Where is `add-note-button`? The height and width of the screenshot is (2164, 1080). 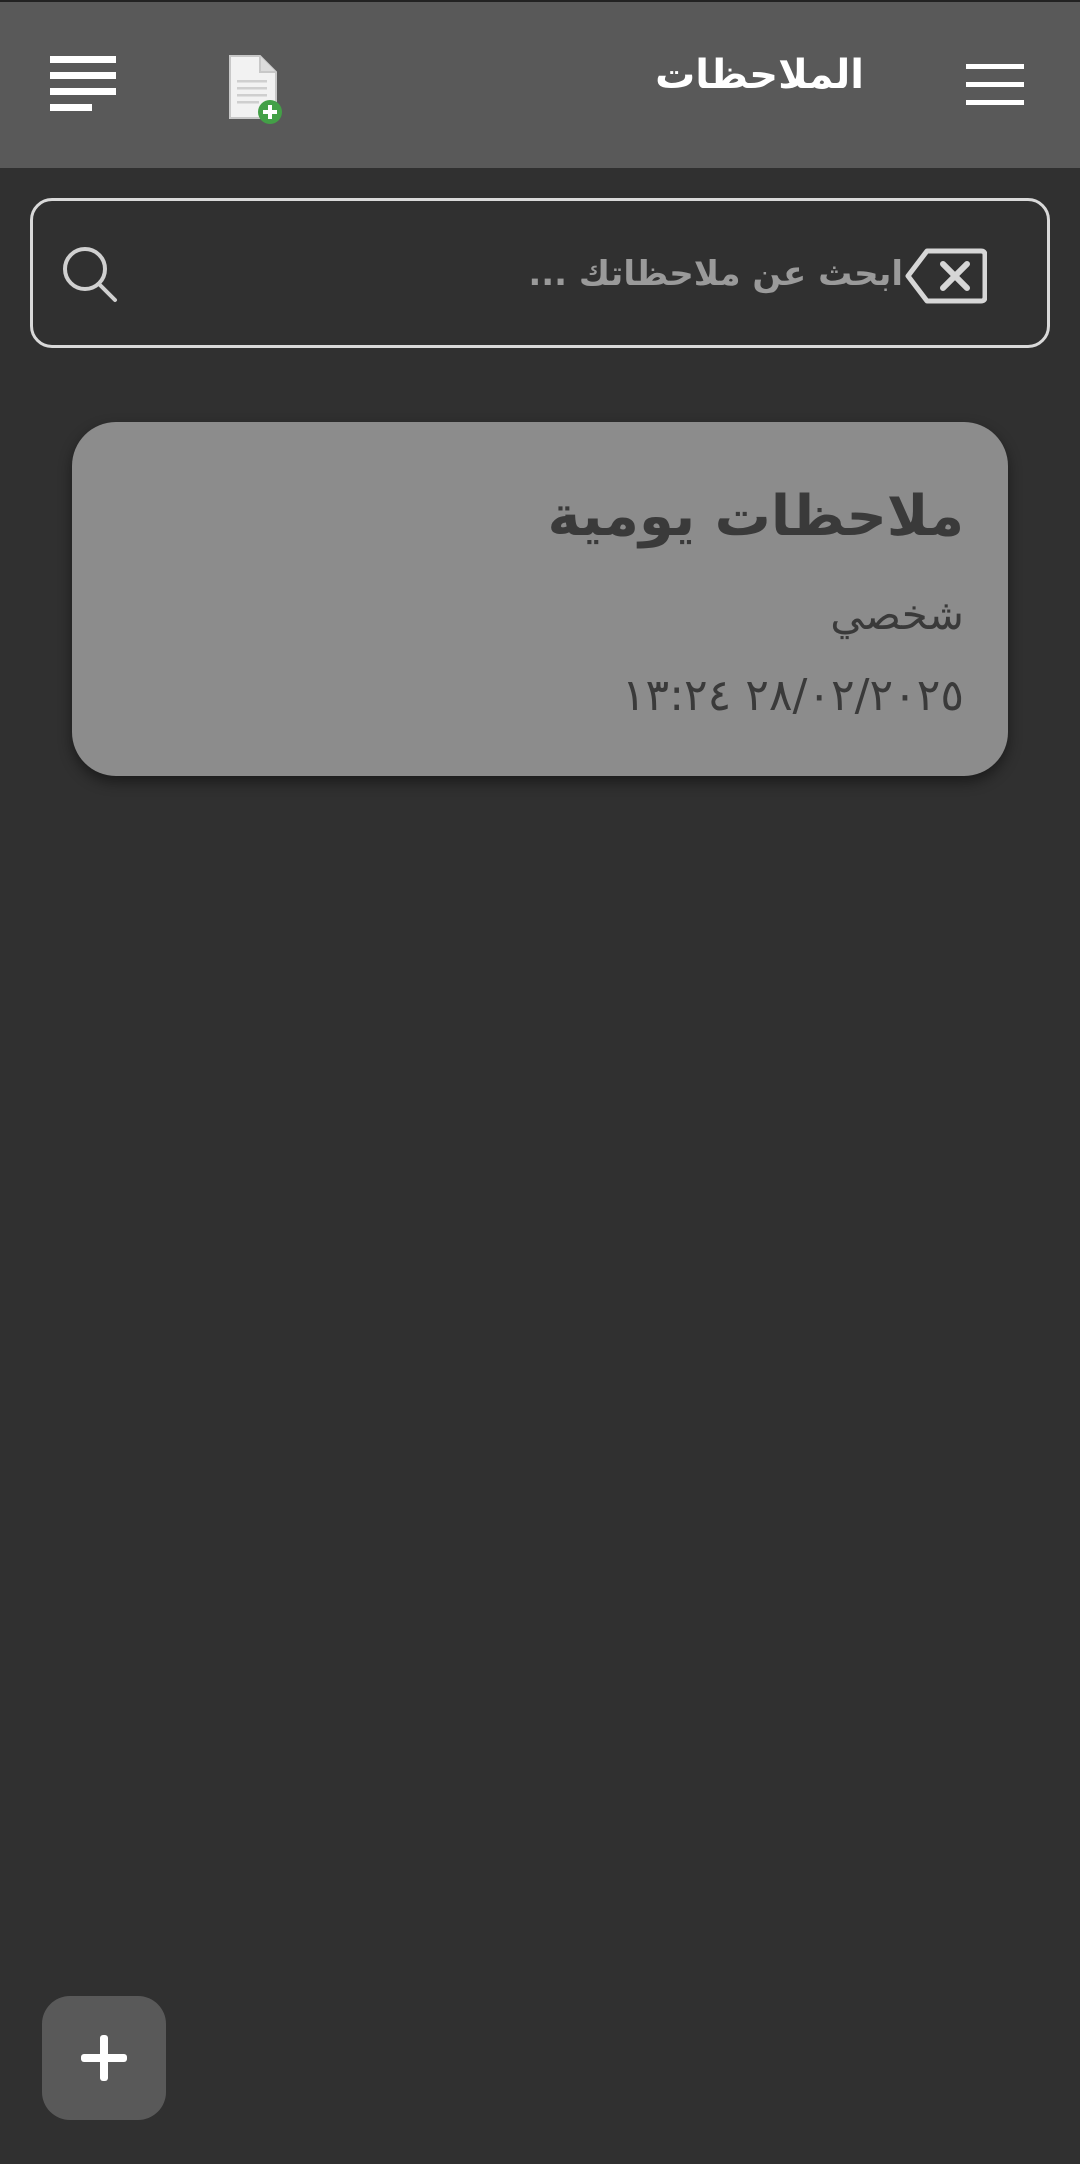 add-note-button is located at coordinates (104, 2058).